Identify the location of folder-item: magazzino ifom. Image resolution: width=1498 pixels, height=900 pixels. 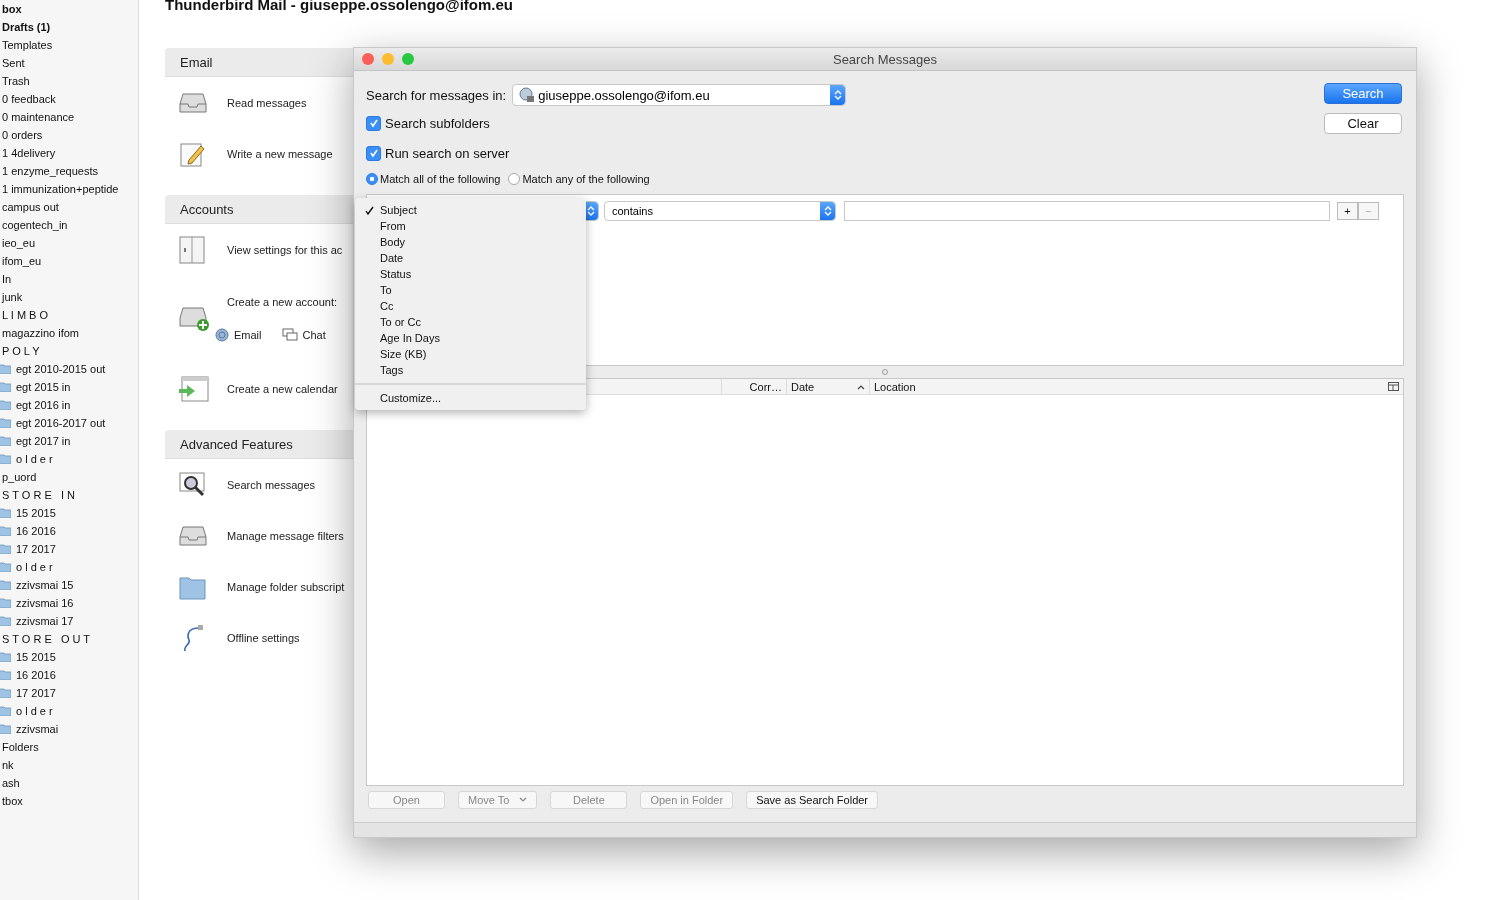
(69, 333).